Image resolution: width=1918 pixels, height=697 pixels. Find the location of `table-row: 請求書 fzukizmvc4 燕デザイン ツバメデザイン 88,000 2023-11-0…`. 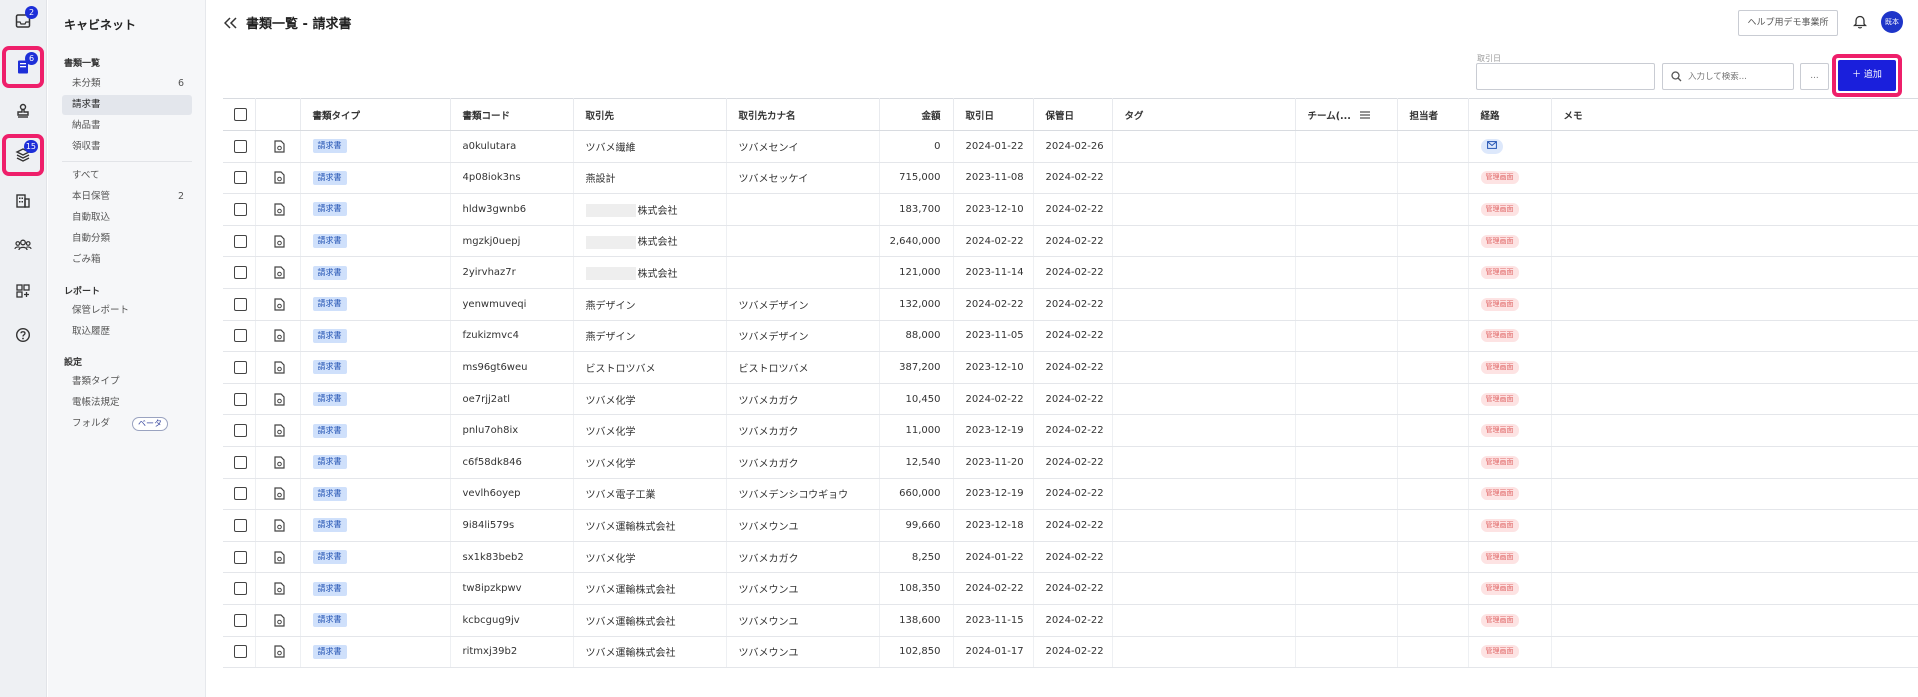

table-row: 請求書 fzukizmvc4 燕デザイン ツバメデザイン 88,000 2023-11-0… is located at coordinates (1070, 336).